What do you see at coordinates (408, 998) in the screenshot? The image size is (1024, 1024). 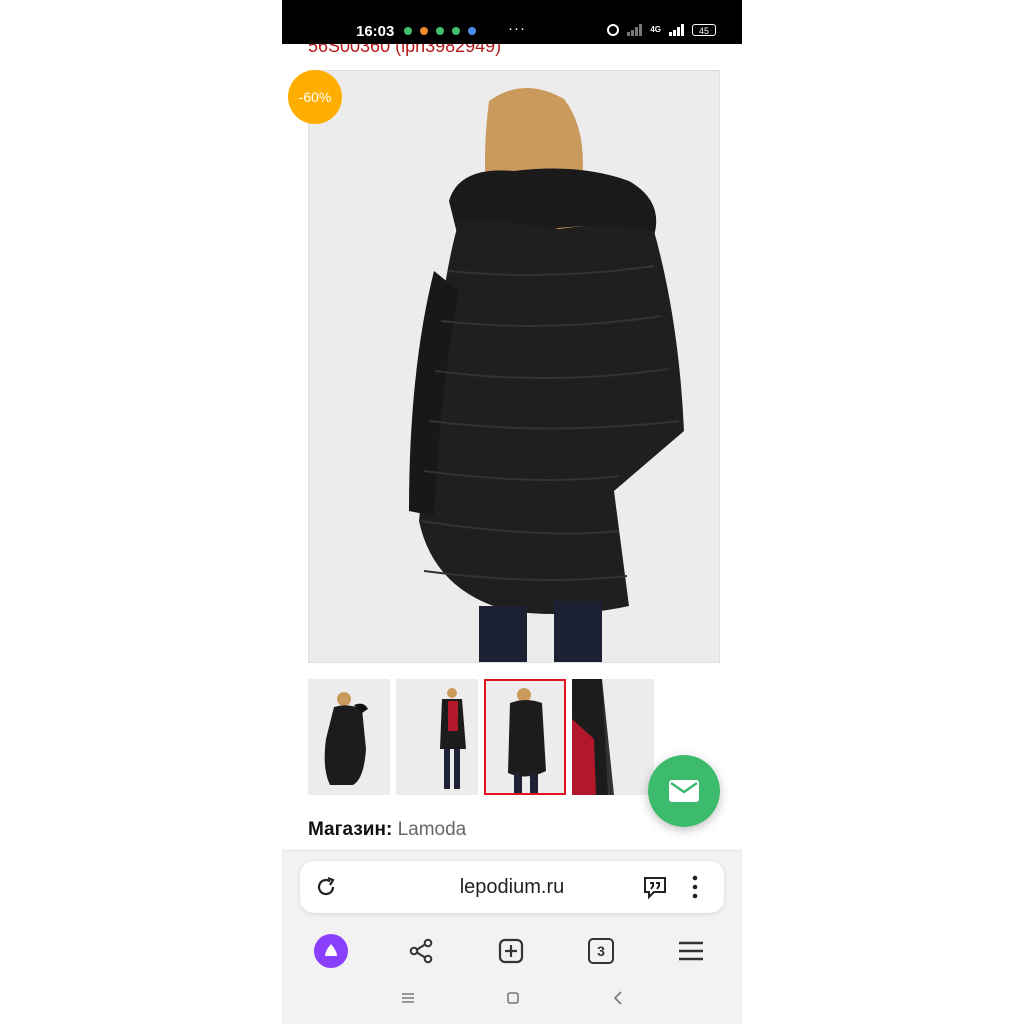 I see `recent-apps-icon` at bounding box center [408, 998].